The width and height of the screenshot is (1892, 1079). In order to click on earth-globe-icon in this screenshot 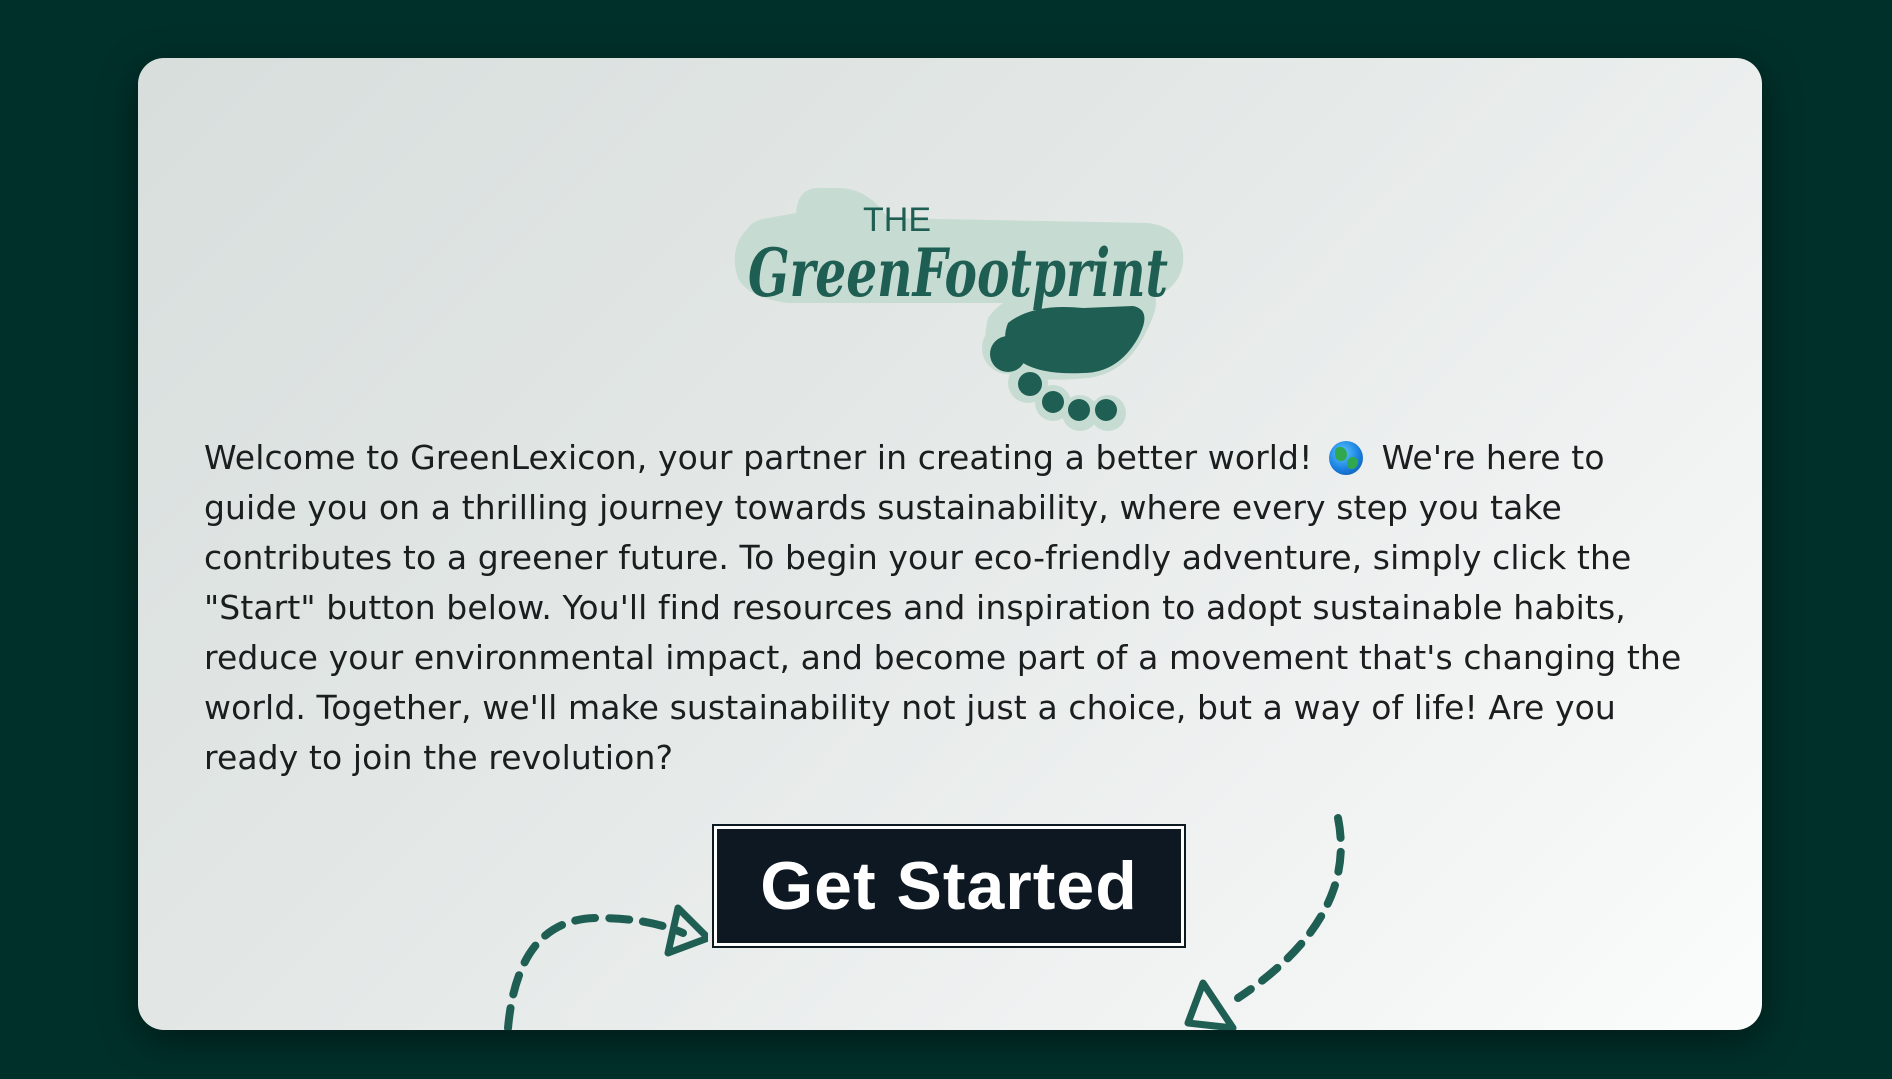, I will do `click(1346, 458)`.